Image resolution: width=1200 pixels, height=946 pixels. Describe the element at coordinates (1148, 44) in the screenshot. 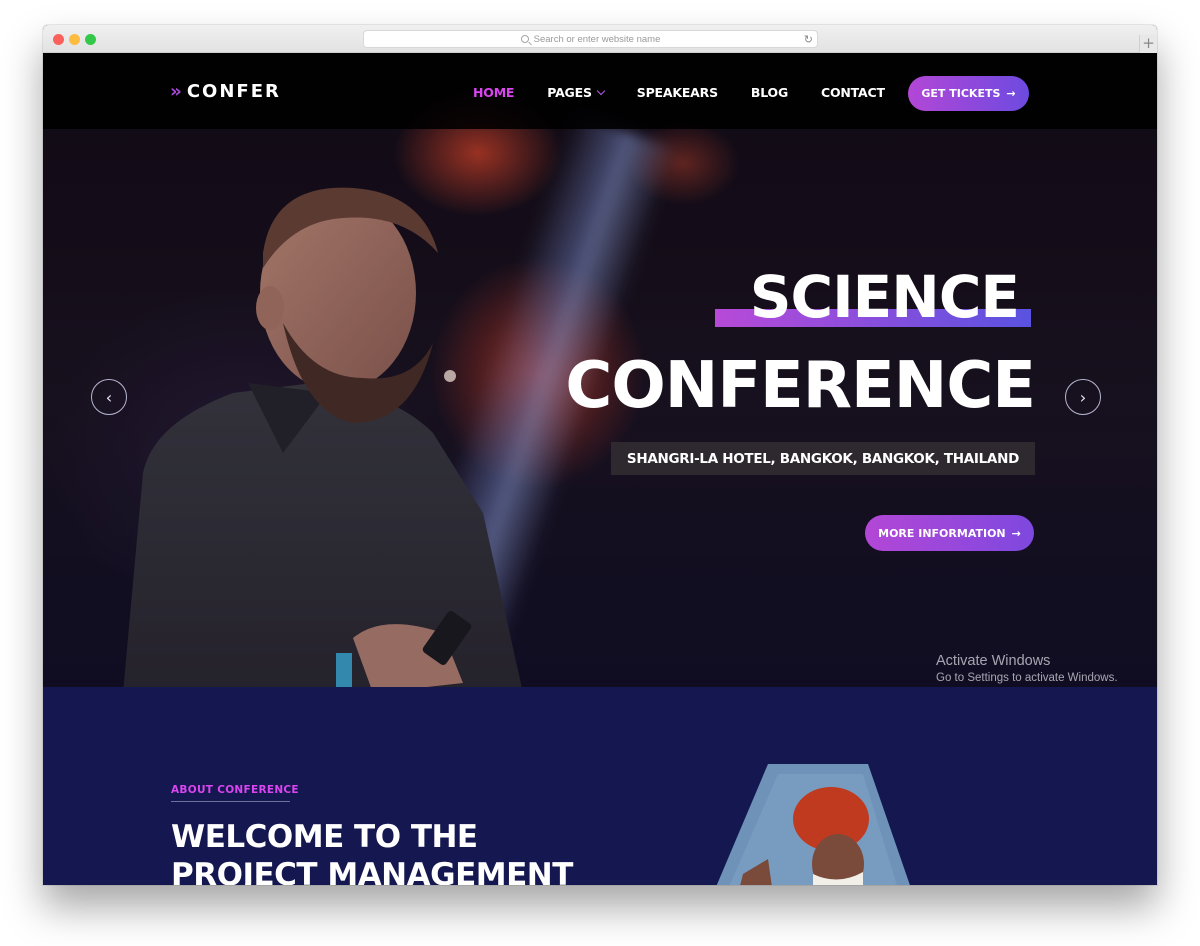

I see `plus-icon: +` at that location.